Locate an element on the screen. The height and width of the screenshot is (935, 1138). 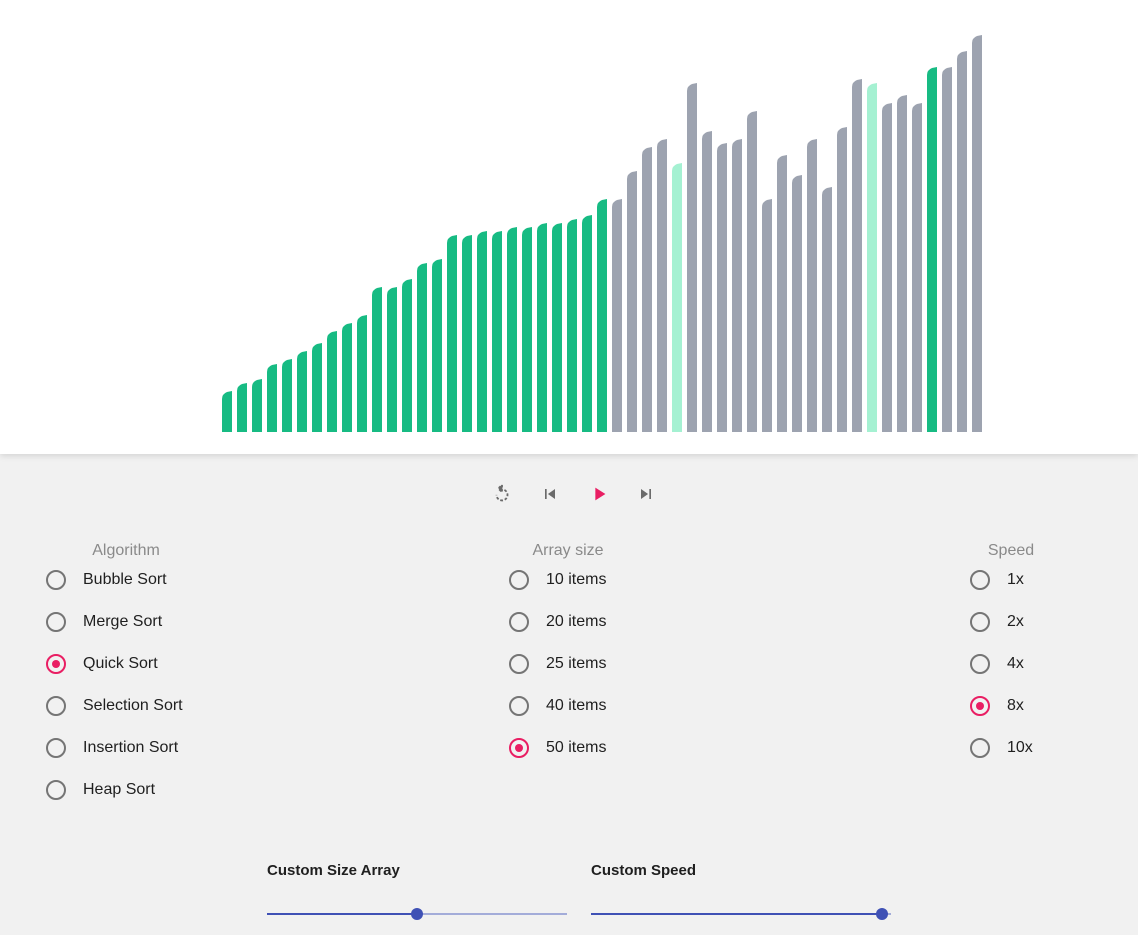
radio-label: 2x is located at coordinates (1015, 621).